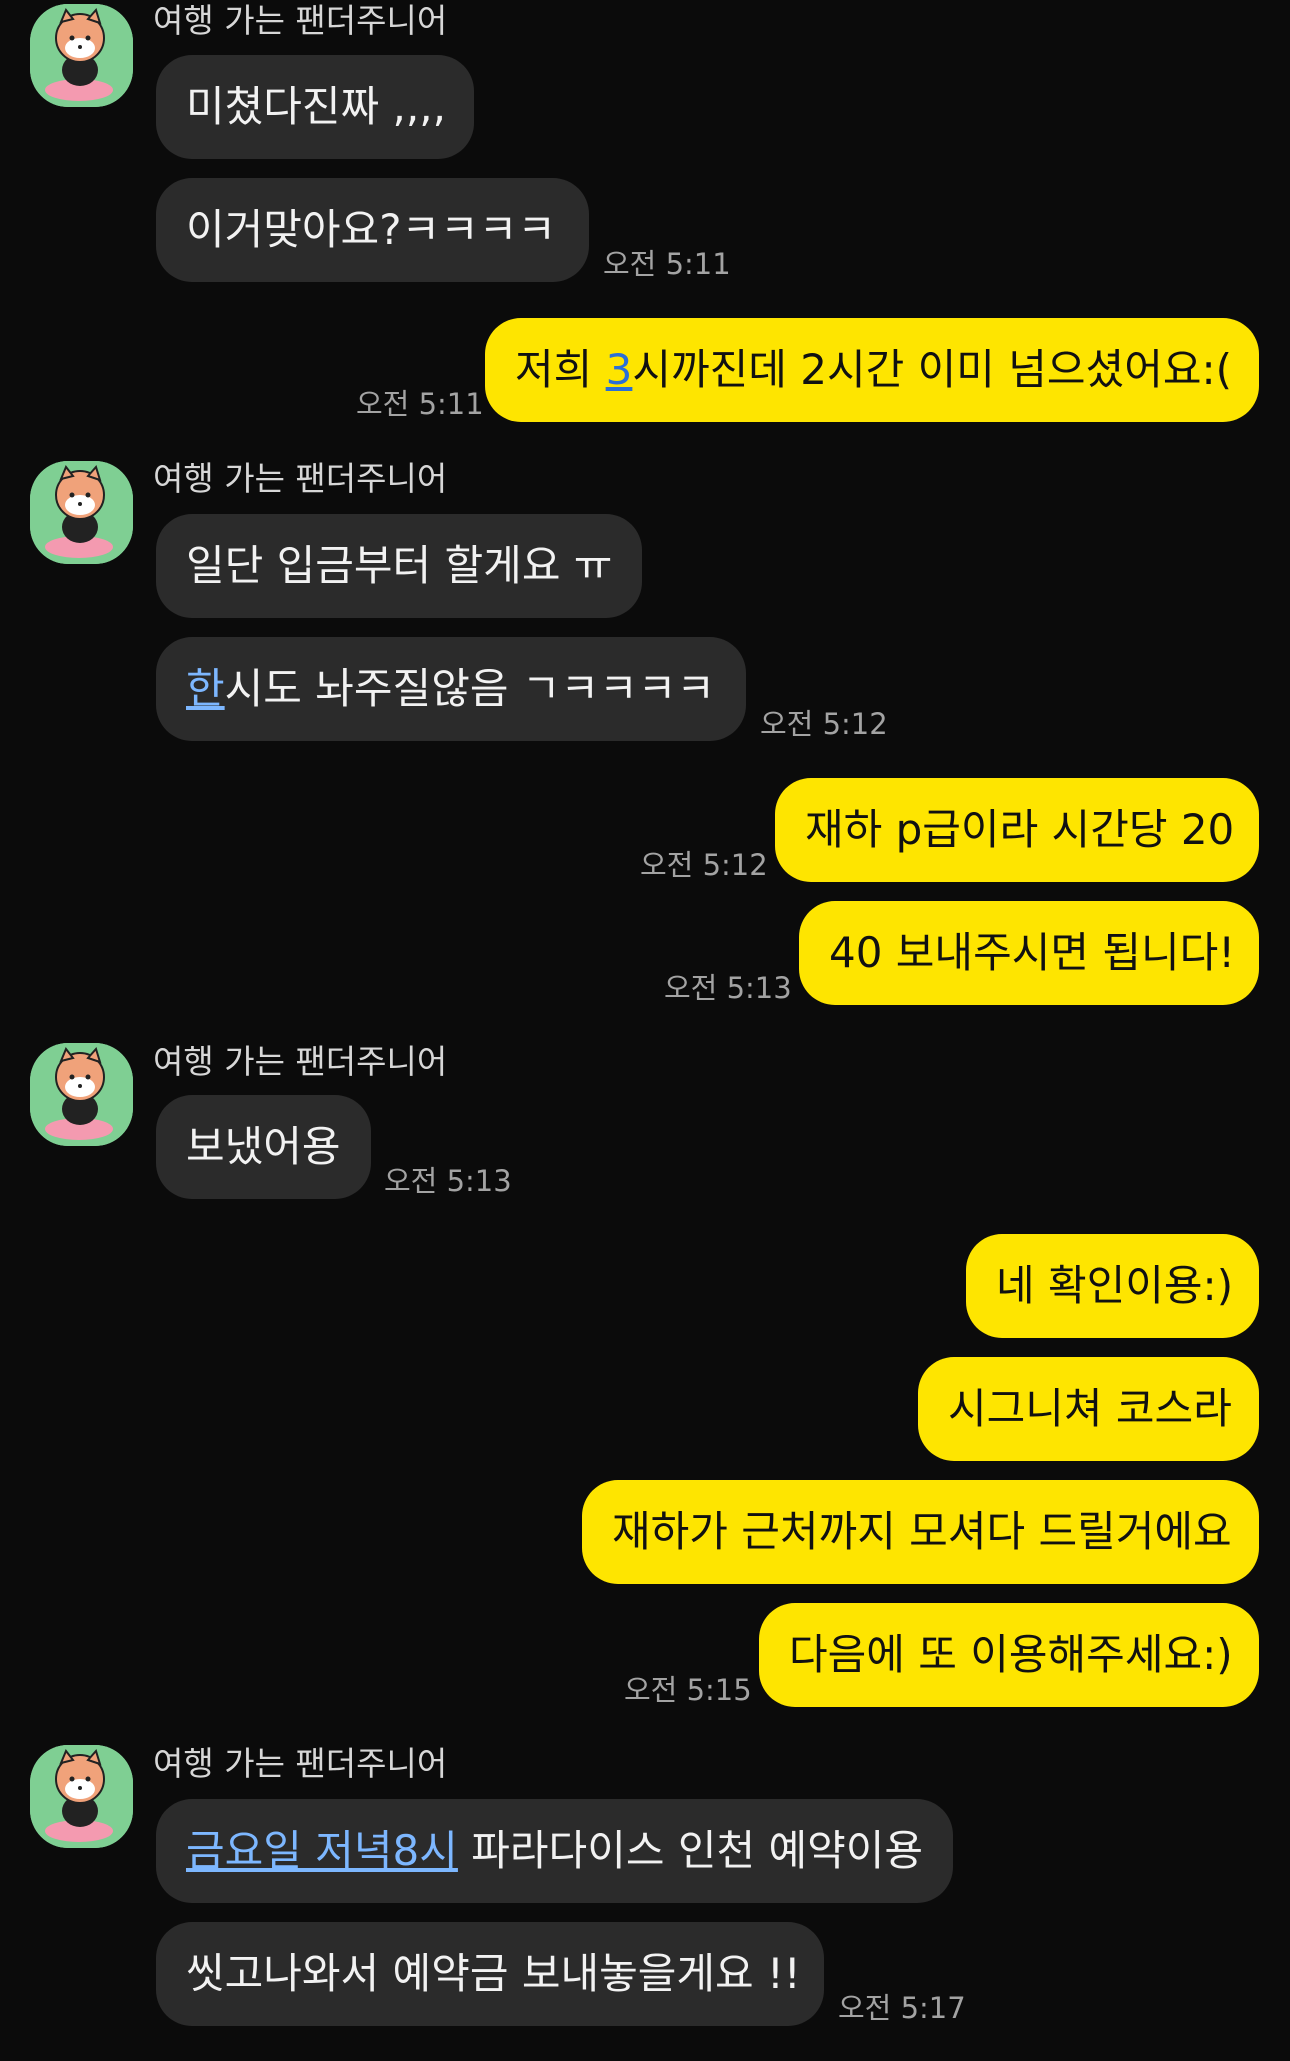 The width and height of the screenshot is (1290, 2061). Describe the element at coordinates (560, 369) in the screenshot. I see `message-prefix: 저희` at that location.